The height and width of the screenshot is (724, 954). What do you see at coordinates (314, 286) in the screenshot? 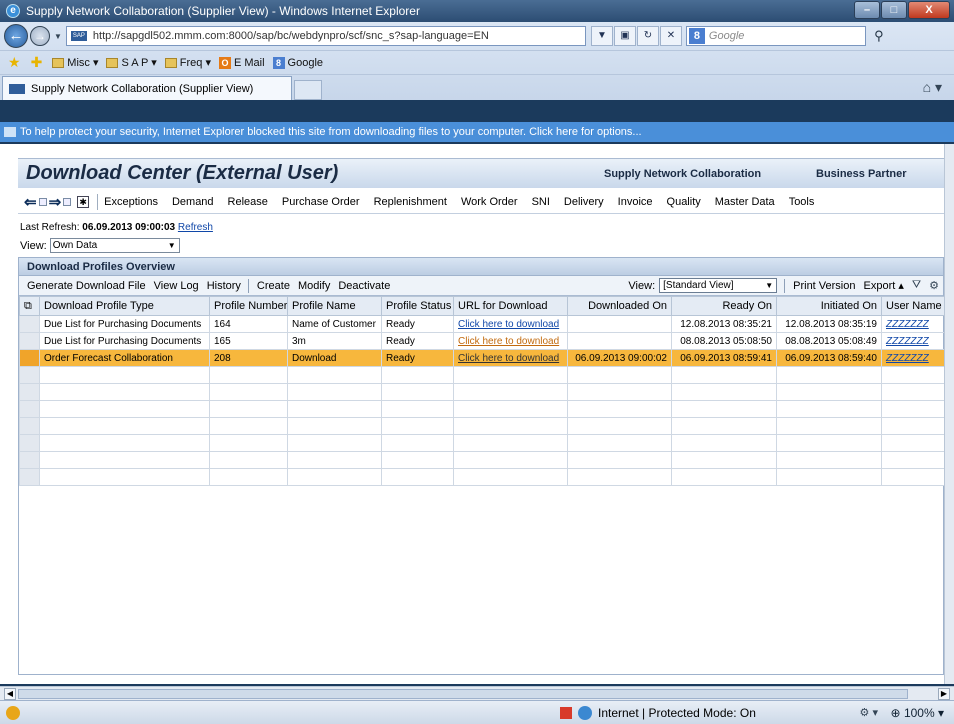
I see `modify-button: Modify` at bounding box center [314, 286].